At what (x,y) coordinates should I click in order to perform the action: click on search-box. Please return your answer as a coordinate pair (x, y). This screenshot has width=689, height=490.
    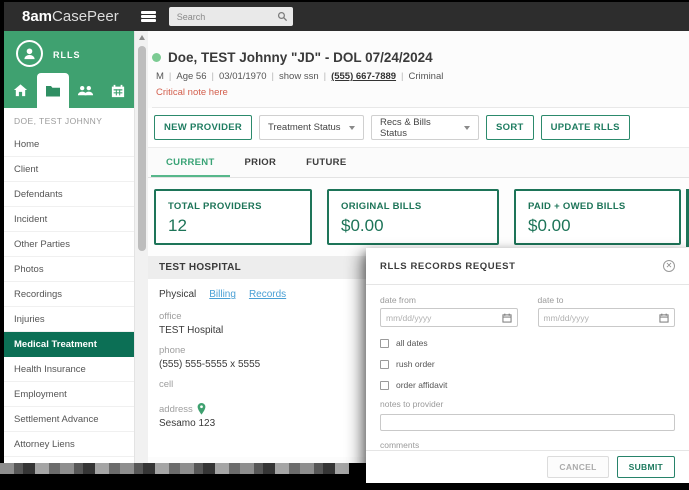
    Looking at the image, I should click on (230, 16).